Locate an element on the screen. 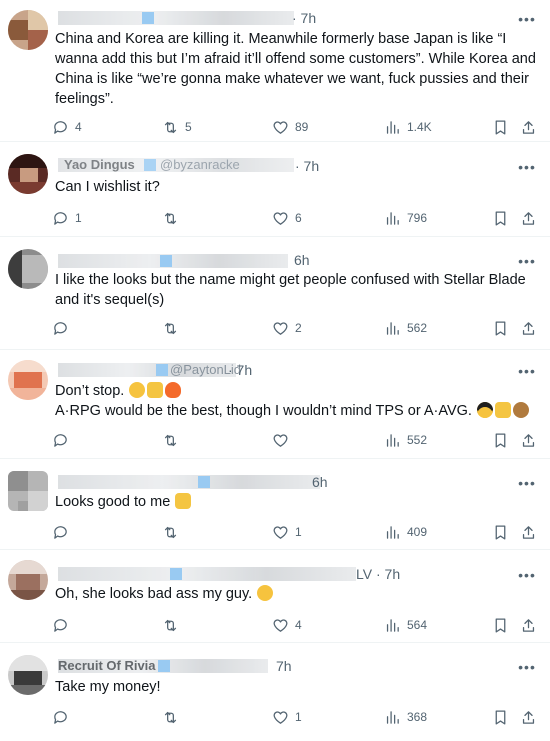 This screenshot has width=550, height=741. bookmark-icon is located at coordinates (500, 532).